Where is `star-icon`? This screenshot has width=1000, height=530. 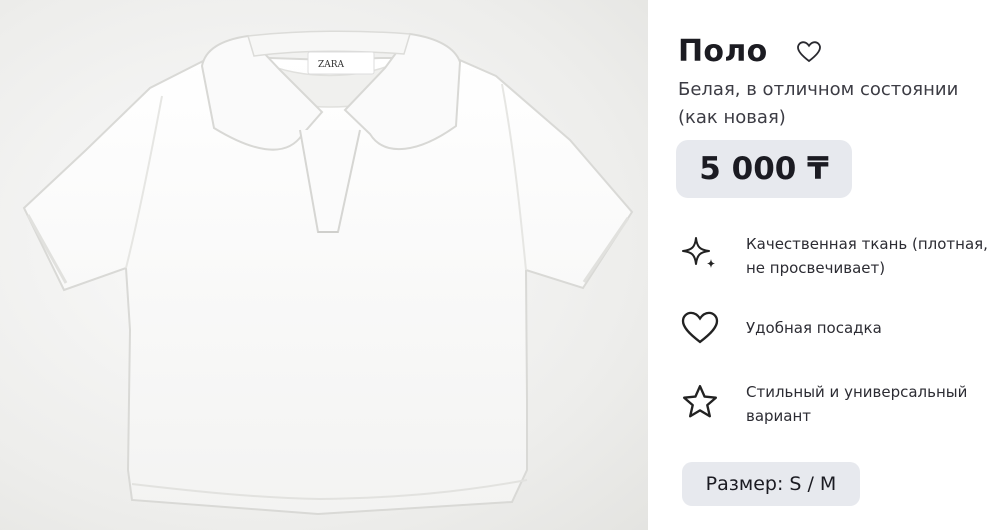
star-icon is located at coordinates (700, 402).